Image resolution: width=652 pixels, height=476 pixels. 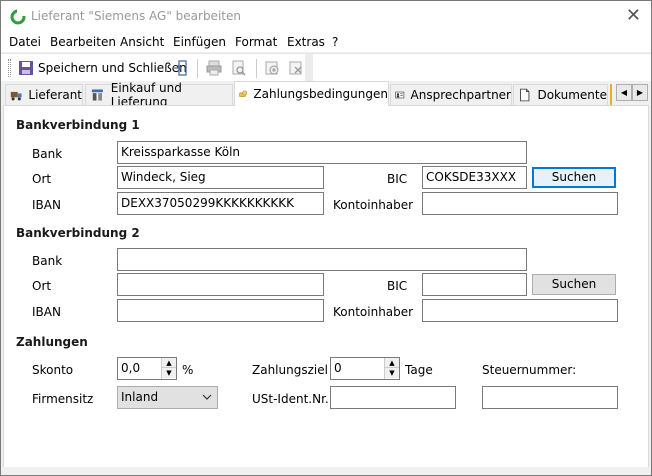 I want to click on bank1-bank-input: Kreissparkasse Köln, so click(x=322, y=152).